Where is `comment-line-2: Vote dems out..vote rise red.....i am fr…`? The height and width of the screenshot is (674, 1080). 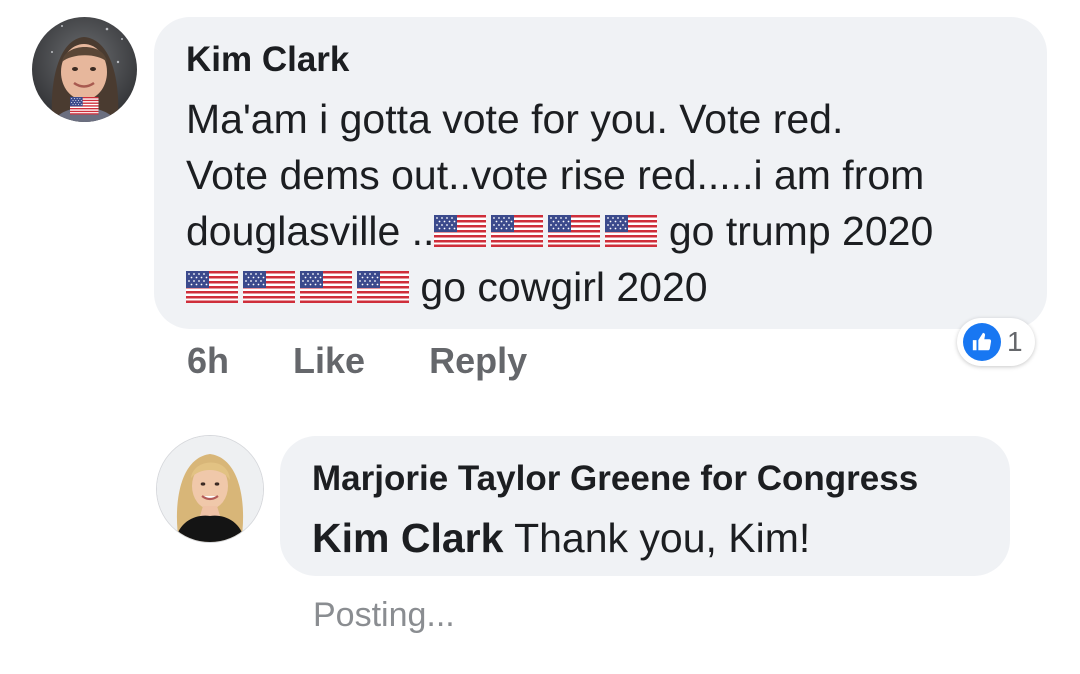 comment-line-2: Vote dems out..vote rise red.....i am fr… is located at coordinates (555, 175).